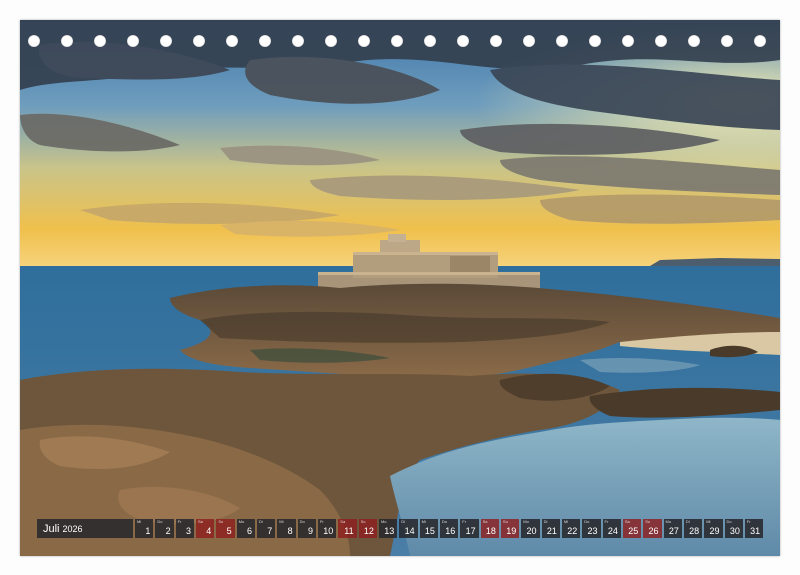  Describe the element at coordinates (144, 528) in the screenshot. I see `day-cell: Mi 1` at that location.